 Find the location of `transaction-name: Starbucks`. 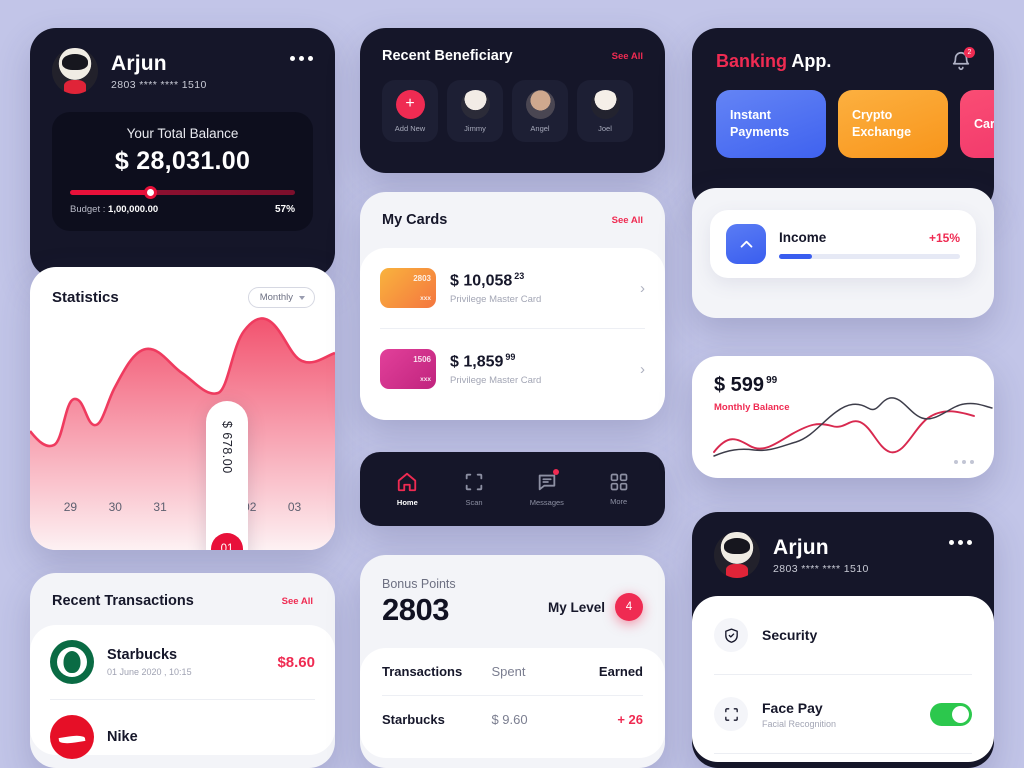

transaction-name: Starbucks is located at coordinates (142, 655).